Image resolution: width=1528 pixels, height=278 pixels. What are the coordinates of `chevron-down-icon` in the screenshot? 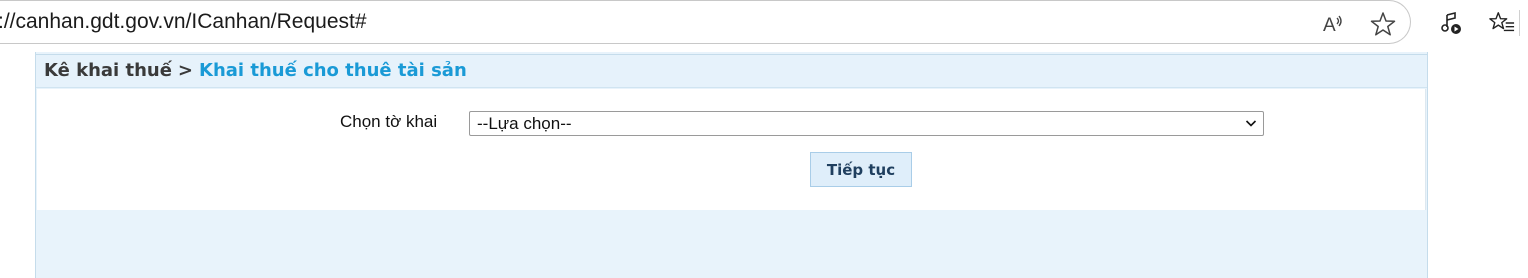 It's located at (1251, 123).